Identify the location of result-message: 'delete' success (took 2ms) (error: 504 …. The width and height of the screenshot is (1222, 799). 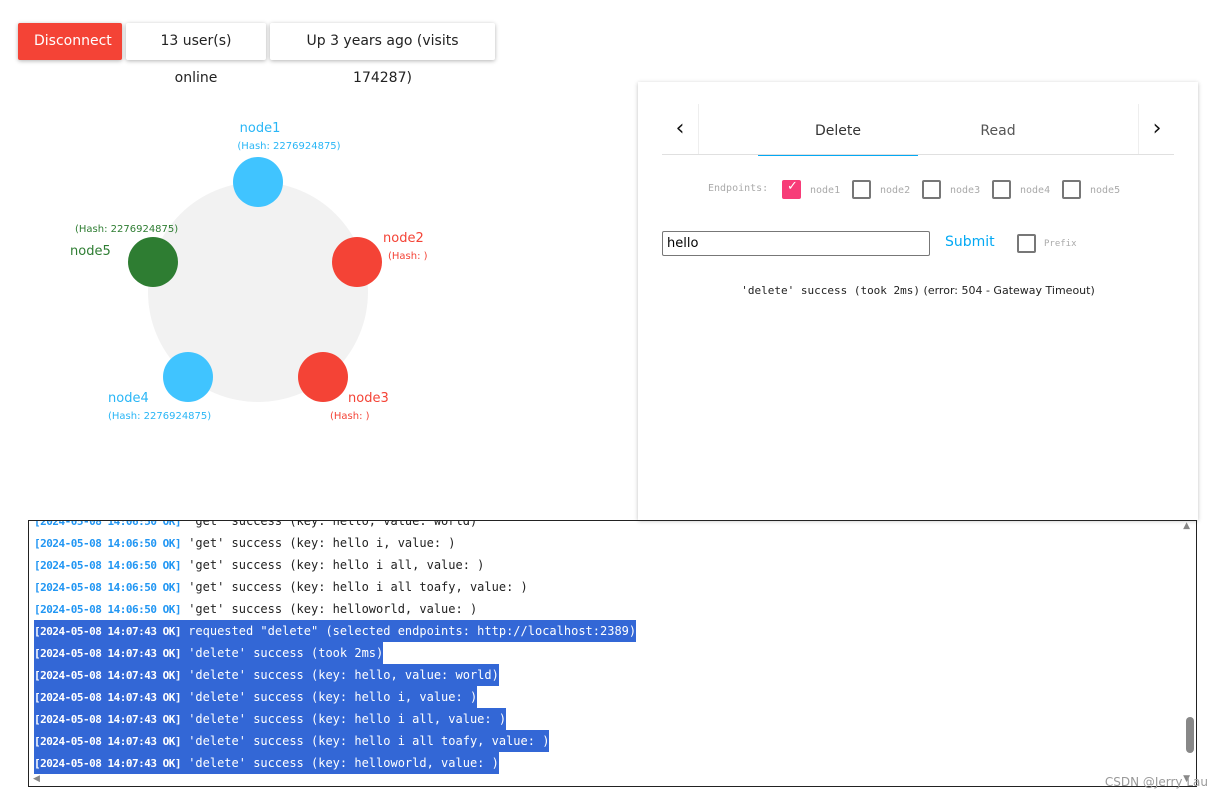
(918, 290).